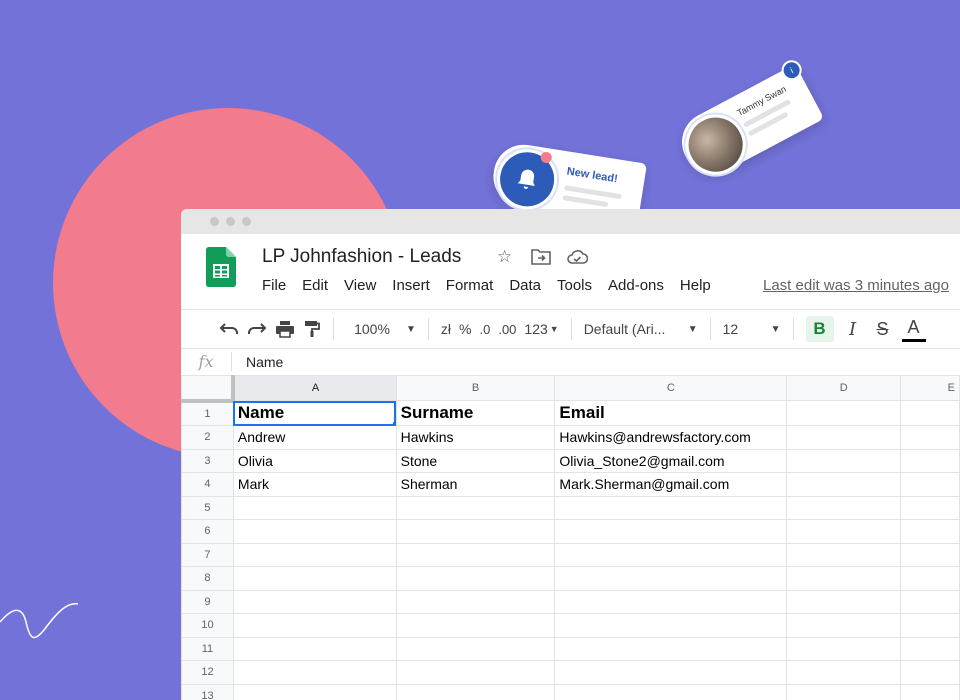  I want to click on strikethrough-button: S, so click(883, 329).